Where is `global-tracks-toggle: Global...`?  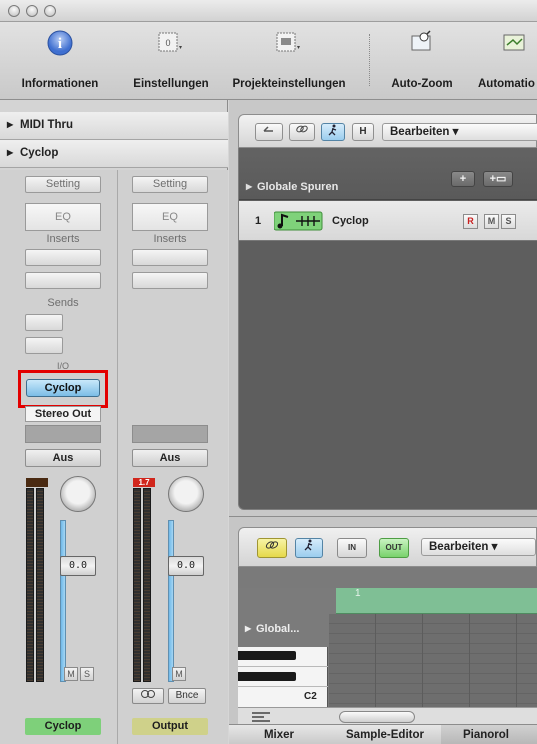
global-tracks-toggle: Global... is located at coordinates (287, 617).